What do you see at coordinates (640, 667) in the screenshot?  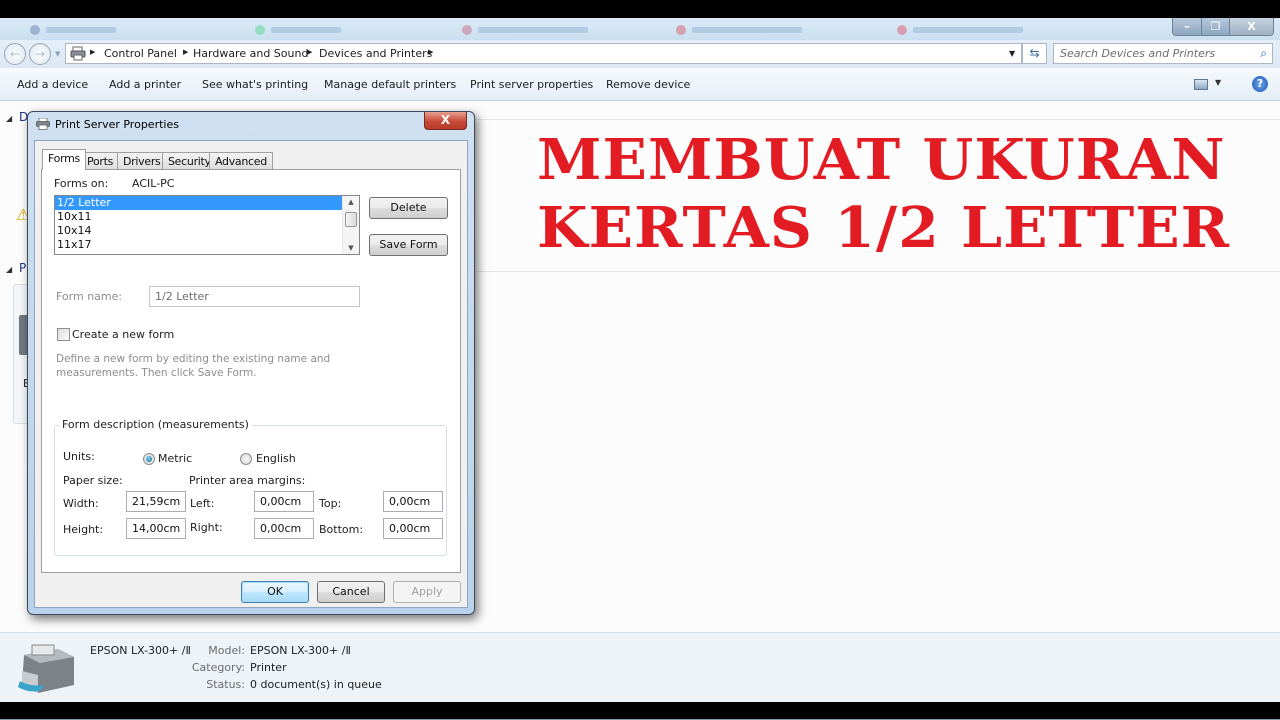 I see `details-pane: EPSON LX-300+ /Ⅱ Model` at bounding box center [640, 667].